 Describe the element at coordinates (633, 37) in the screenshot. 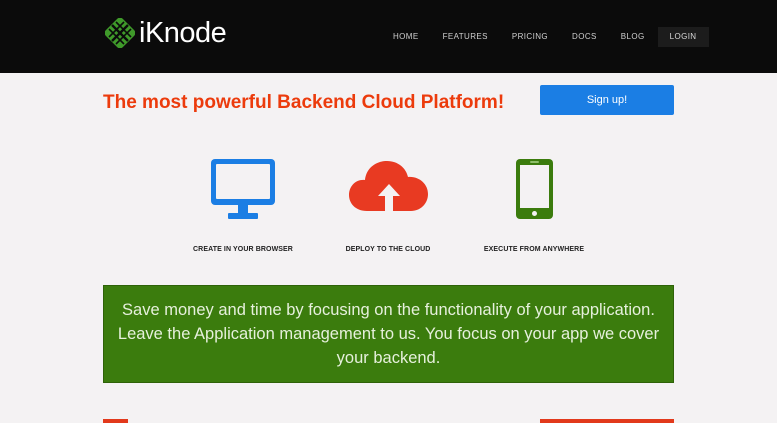

I see `nav-blog: BLOG` at that location.